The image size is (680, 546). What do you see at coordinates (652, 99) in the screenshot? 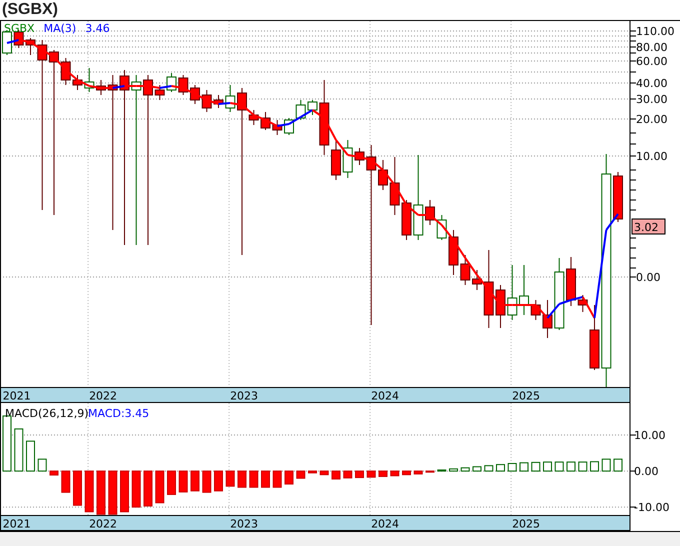
I see `axis-label: 30.00` at bounding box center [652, 99].